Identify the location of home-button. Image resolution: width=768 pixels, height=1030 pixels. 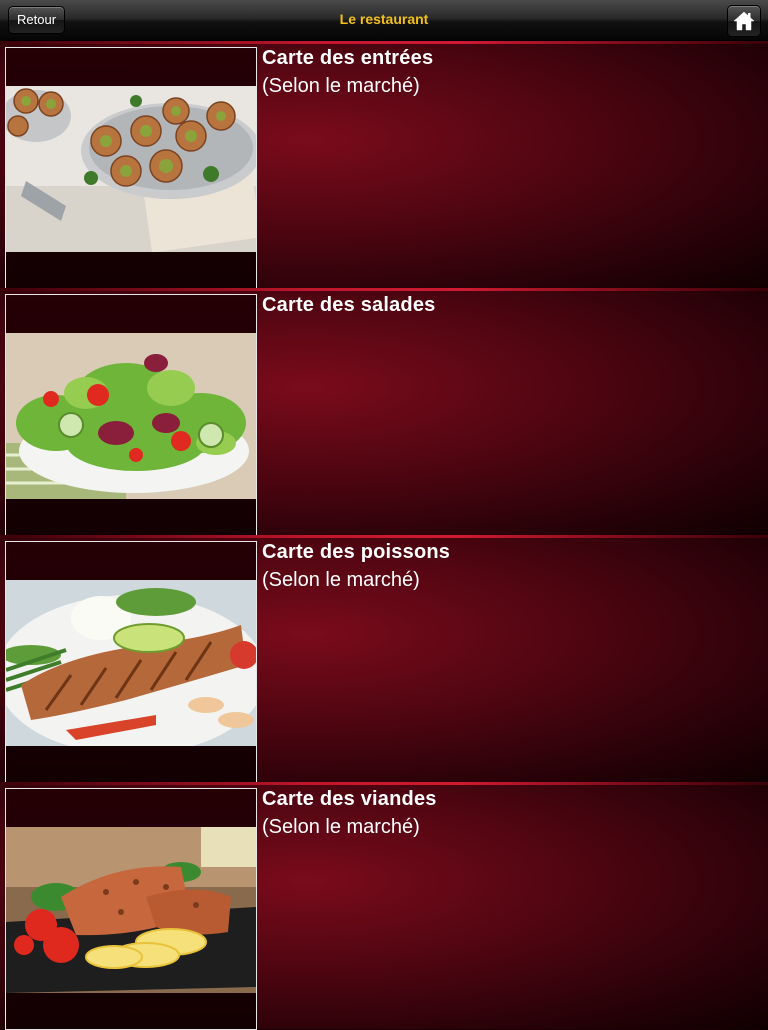
(744, 21).